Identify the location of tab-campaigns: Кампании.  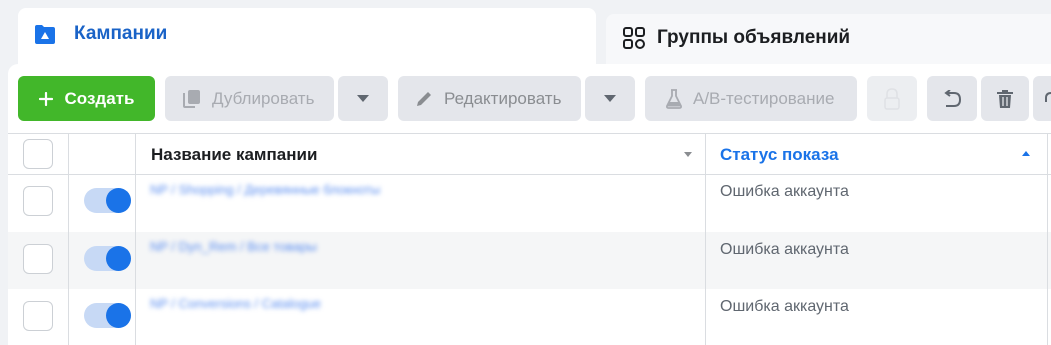
(307, 38).